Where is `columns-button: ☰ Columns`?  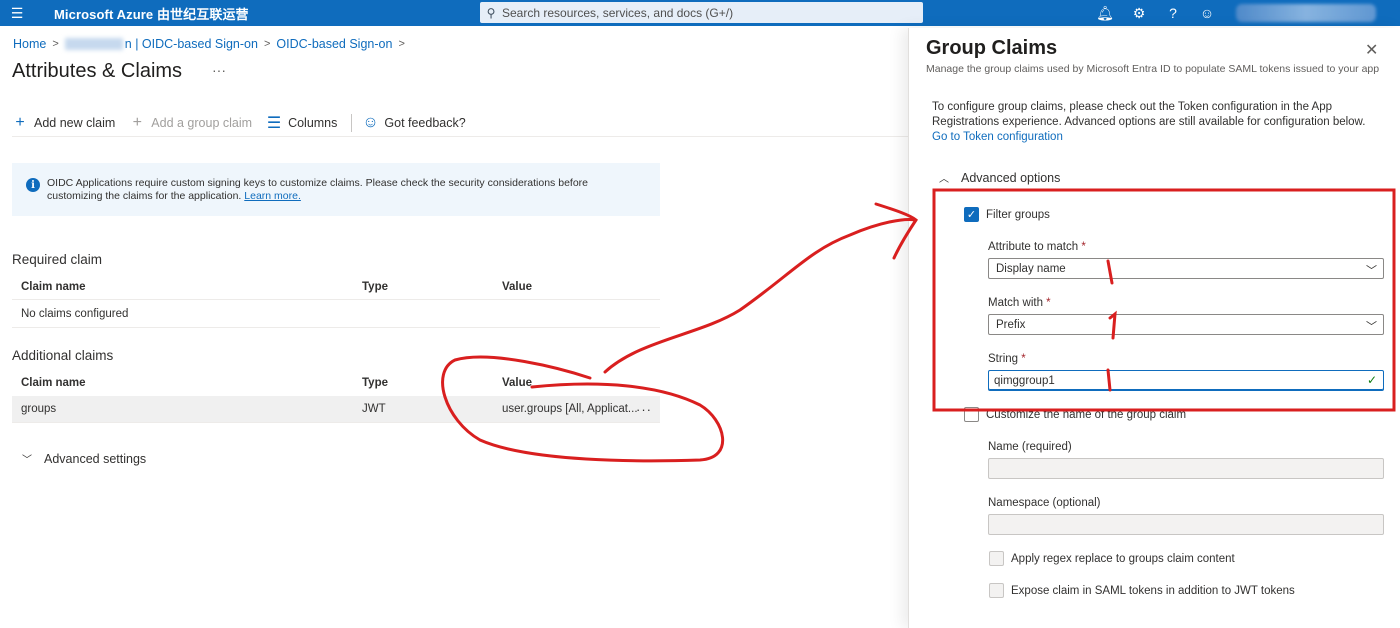
columns-button: ☰ Columns is located at coordinates (302, 123).